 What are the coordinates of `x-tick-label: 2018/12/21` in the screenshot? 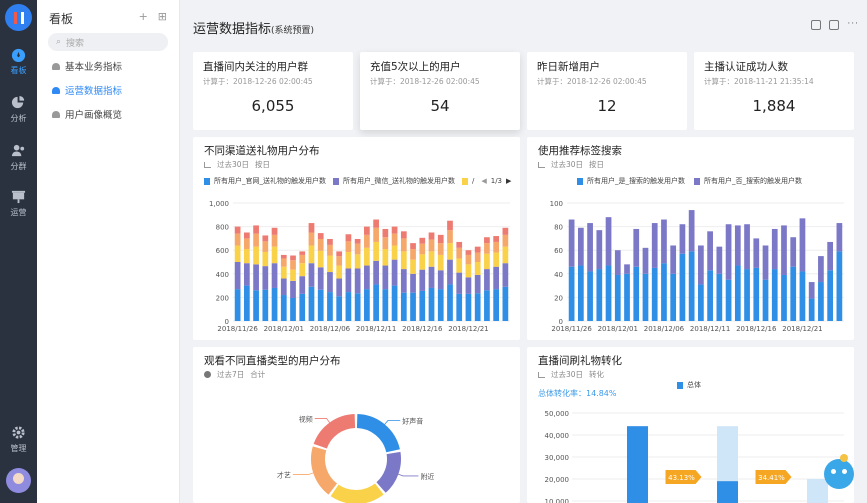 It's located at (802, 329).